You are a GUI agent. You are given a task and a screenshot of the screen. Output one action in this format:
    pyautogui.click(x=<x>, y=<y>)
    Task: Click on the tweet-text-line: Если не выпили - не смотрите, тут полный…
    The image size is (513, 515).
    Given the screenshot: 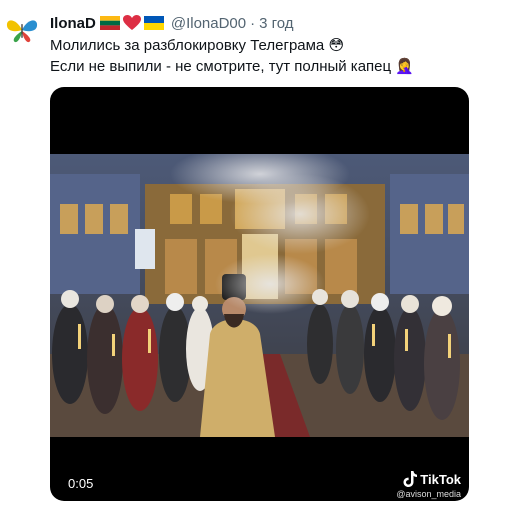 What is the action you would take?
    pyautogui.click(x=232, y=66)
    